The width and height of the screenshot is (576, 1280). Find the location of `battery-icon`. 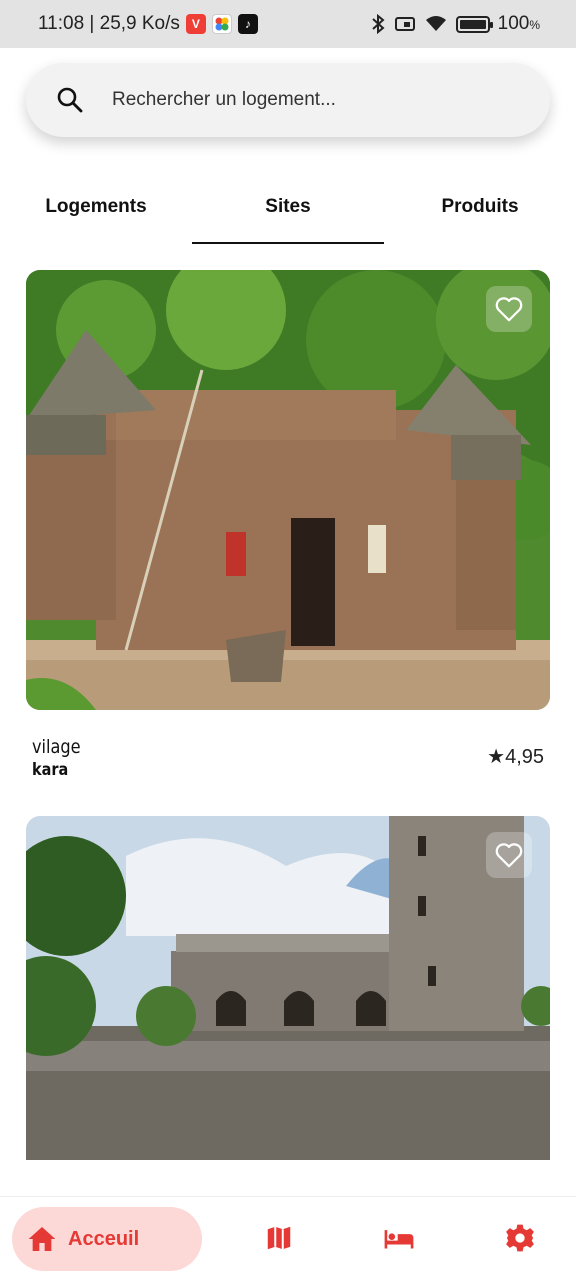

battery-icon is located at coordinates (474, 24).